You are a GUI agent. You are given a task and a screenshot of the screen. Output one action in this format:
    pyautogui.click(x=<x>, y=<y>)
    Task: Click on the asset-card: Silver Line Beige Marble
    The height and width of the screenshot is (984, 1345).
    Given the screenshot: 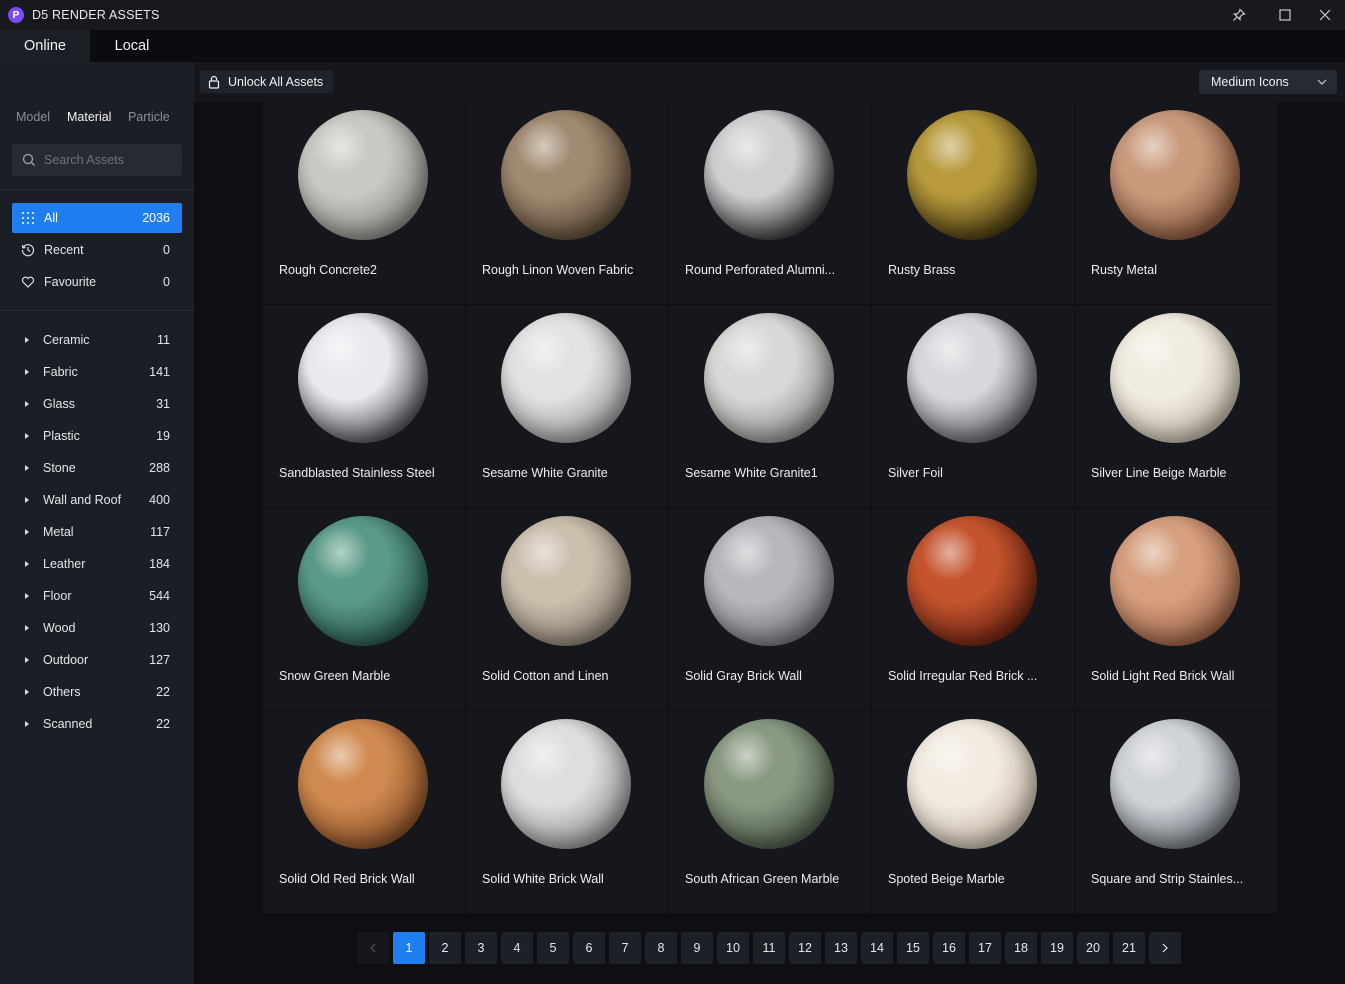 What is the action you would take?
    pyautogui.click(x=1176, y=406)
    